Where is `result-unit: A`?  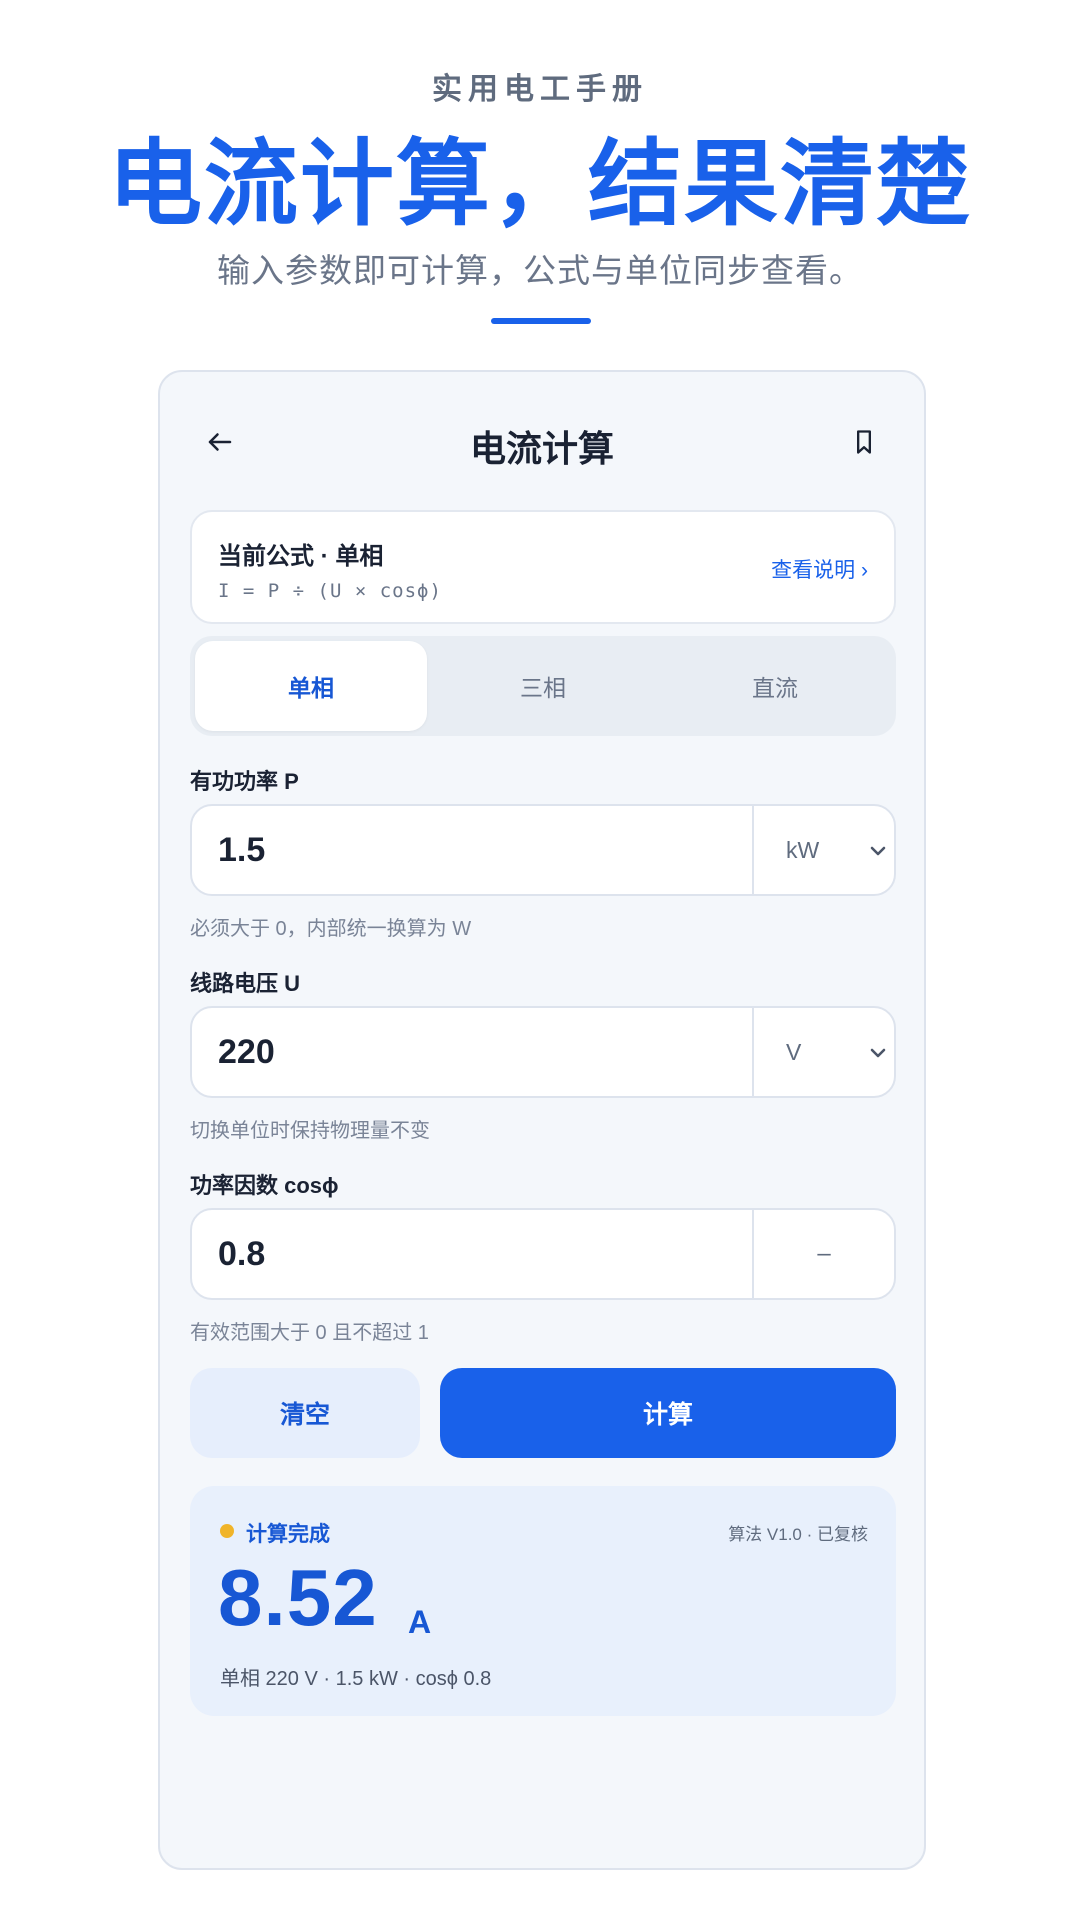
result-unit: A is located at coordinates (420, 1622).